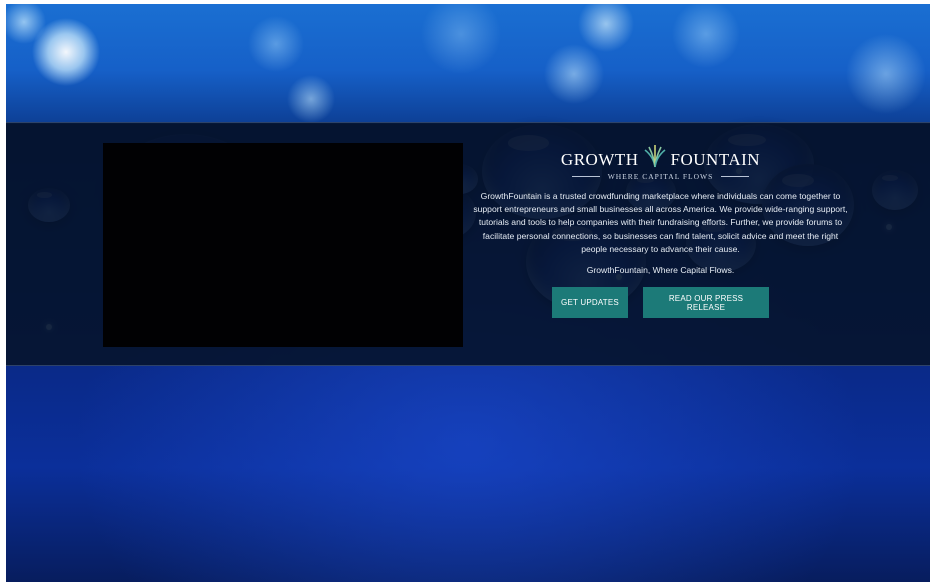 This screenshot has height=582, width=930. I want to click on tagline-text: WHERE CAPITAL FLOWS, so click(660, 176).